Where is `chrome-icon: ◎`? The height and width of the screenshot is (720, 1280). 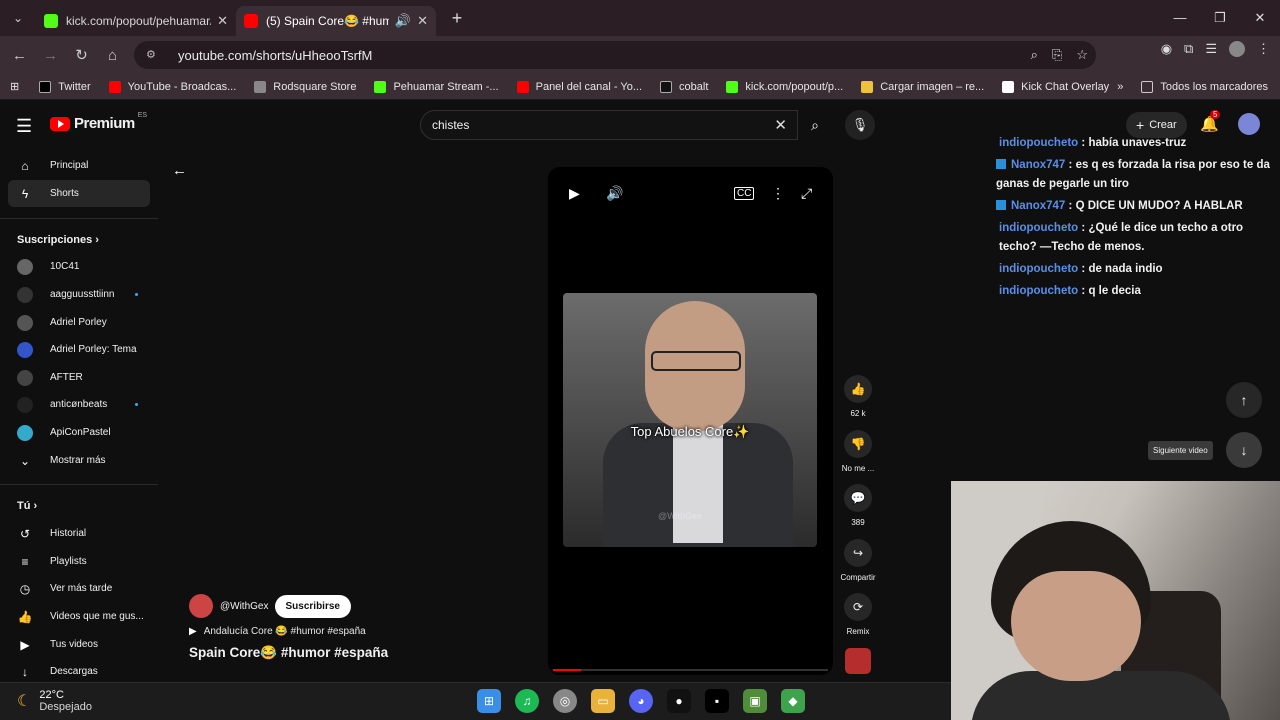
chrome-icon: ◎ is located at coordinates (565, 701).